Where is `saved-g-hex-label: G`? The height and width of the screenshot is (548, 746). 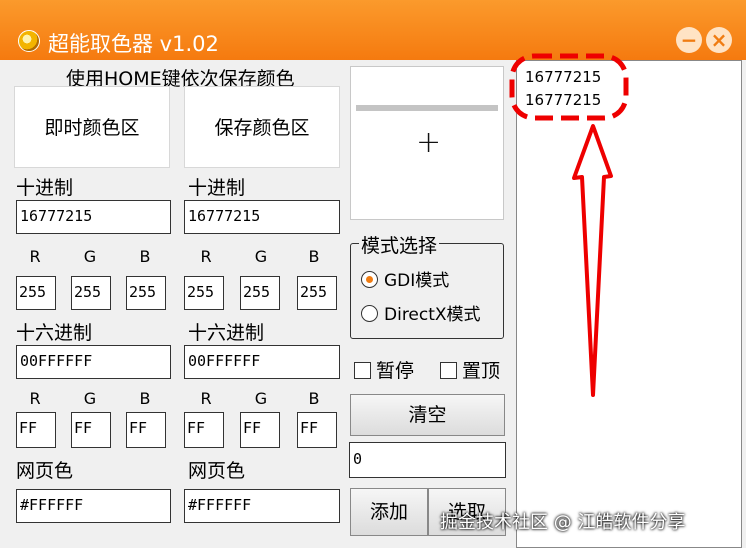
saved-g-hex-label: G is located at coordinates (261, 398).